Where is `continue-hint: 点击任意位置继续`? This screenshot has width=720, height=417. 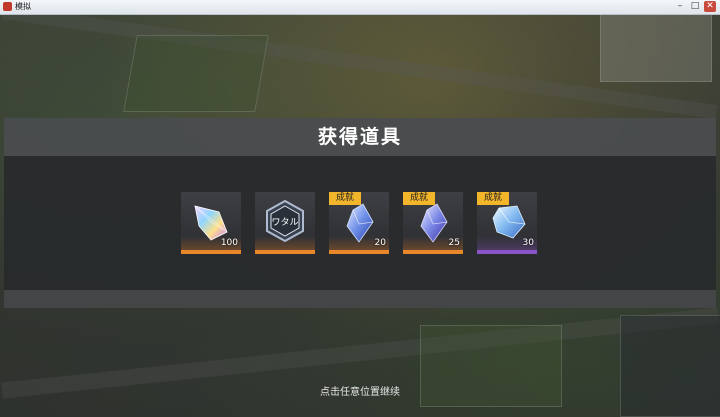 continue-hint: 点击任意位置继续 is located at coordinates (360, 390).